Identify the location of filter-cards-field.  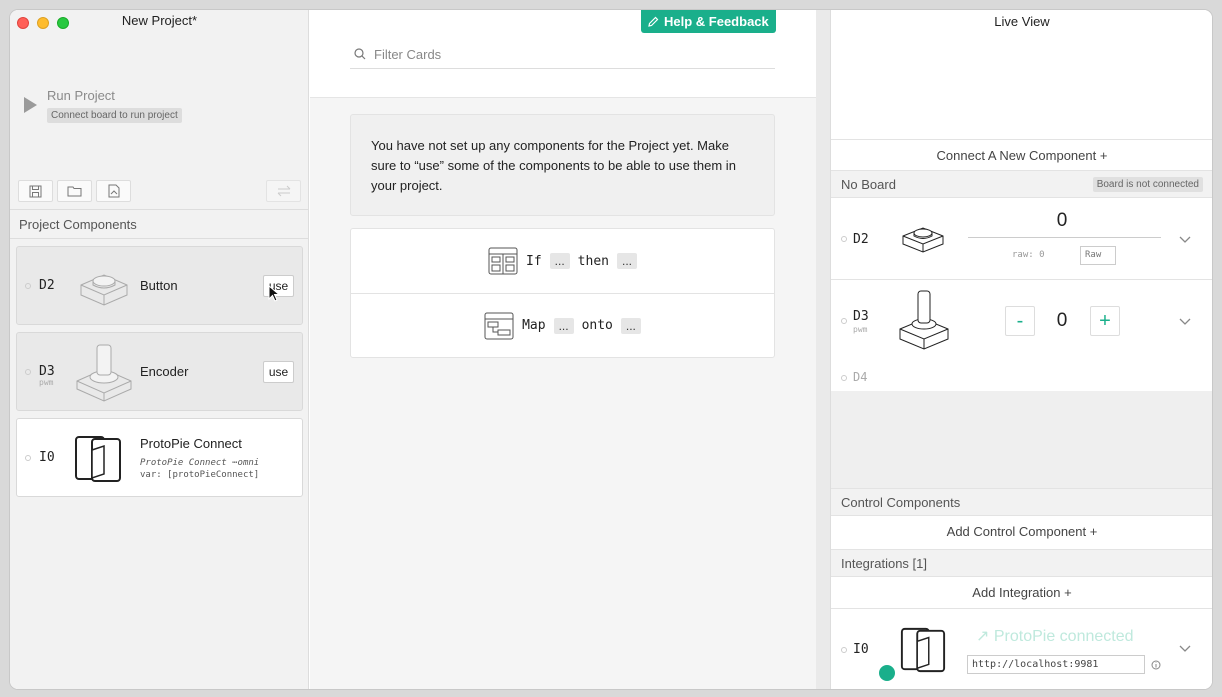
(562, 54).